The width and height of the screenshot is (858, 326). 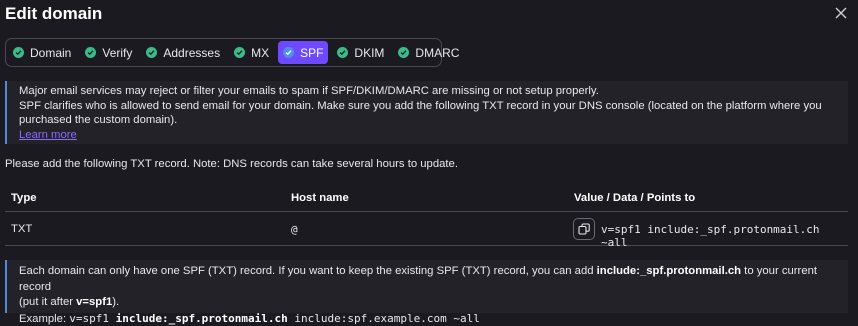 I want to click on tab-label: Domain, so click(x=51, y=52).